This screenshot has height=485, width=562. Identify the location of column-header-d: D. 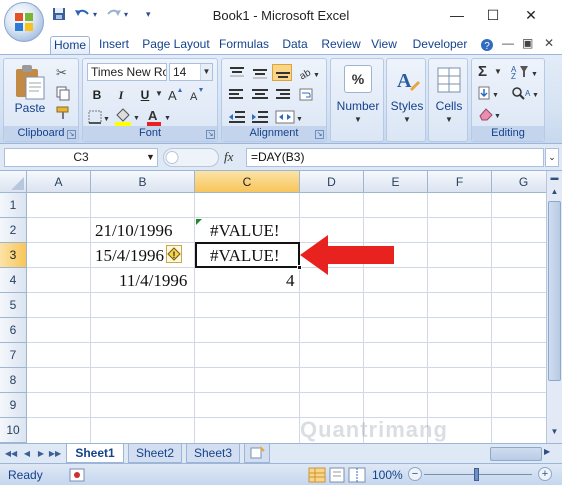
(332, 182).